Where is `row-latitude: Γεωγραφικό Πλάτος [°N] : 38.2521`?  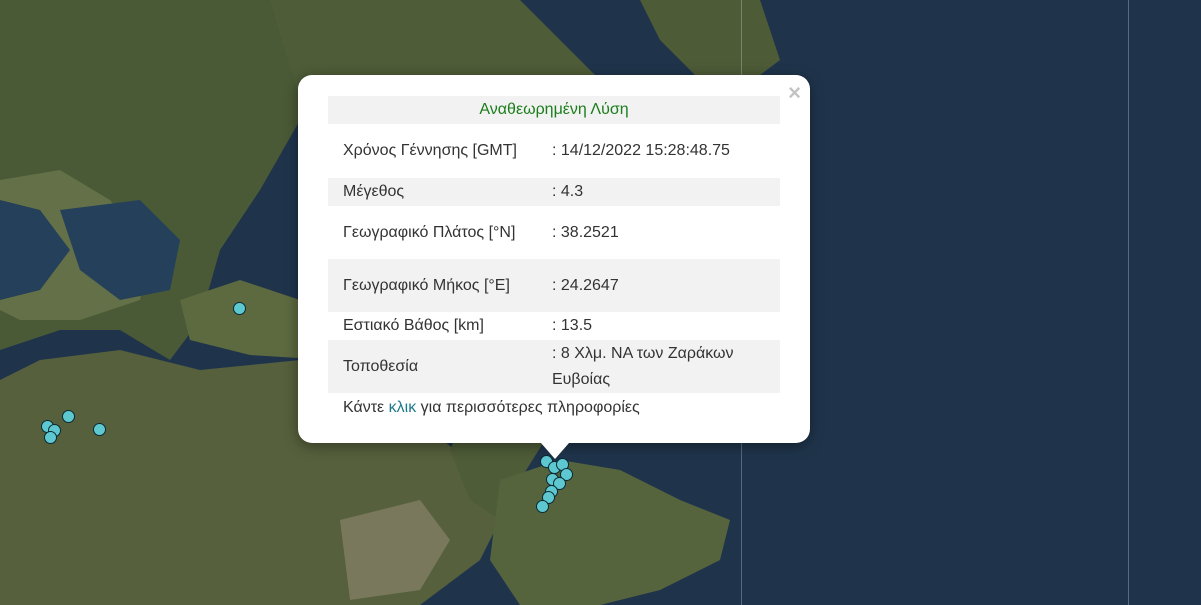 row-latitude: Γεωγραφικό Πλάτος [°N] : 38.2521 is located at coordinates (554, 232).